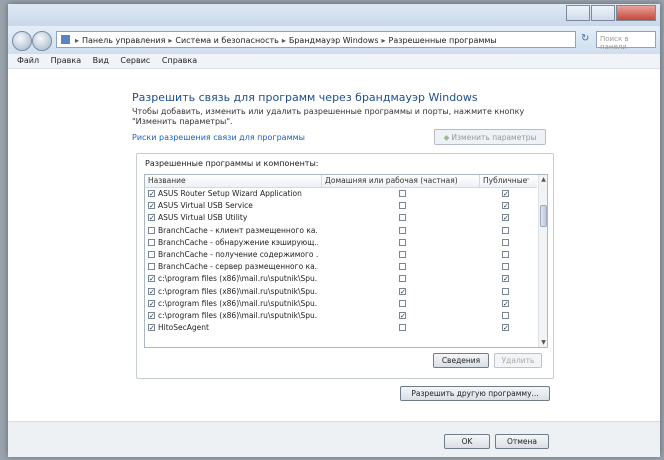  What do you see at coordinates (135, 60) in the screenshot?
I see `menu-tools: Сервис` at bounding box center [135, 60].